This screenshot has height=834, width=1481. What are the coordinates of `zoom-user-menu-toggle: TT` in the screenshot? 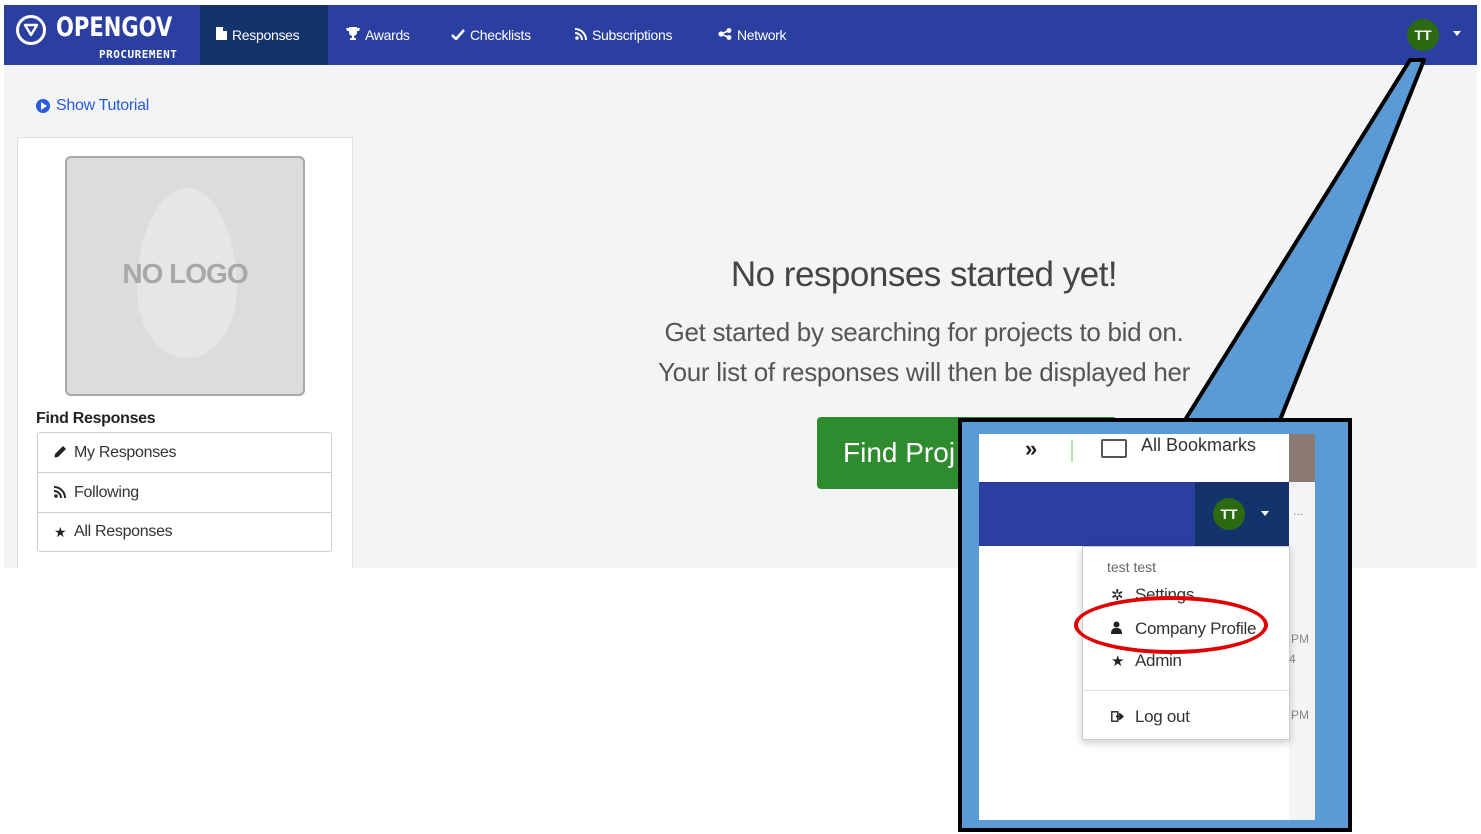 It's located at (1242, 514).